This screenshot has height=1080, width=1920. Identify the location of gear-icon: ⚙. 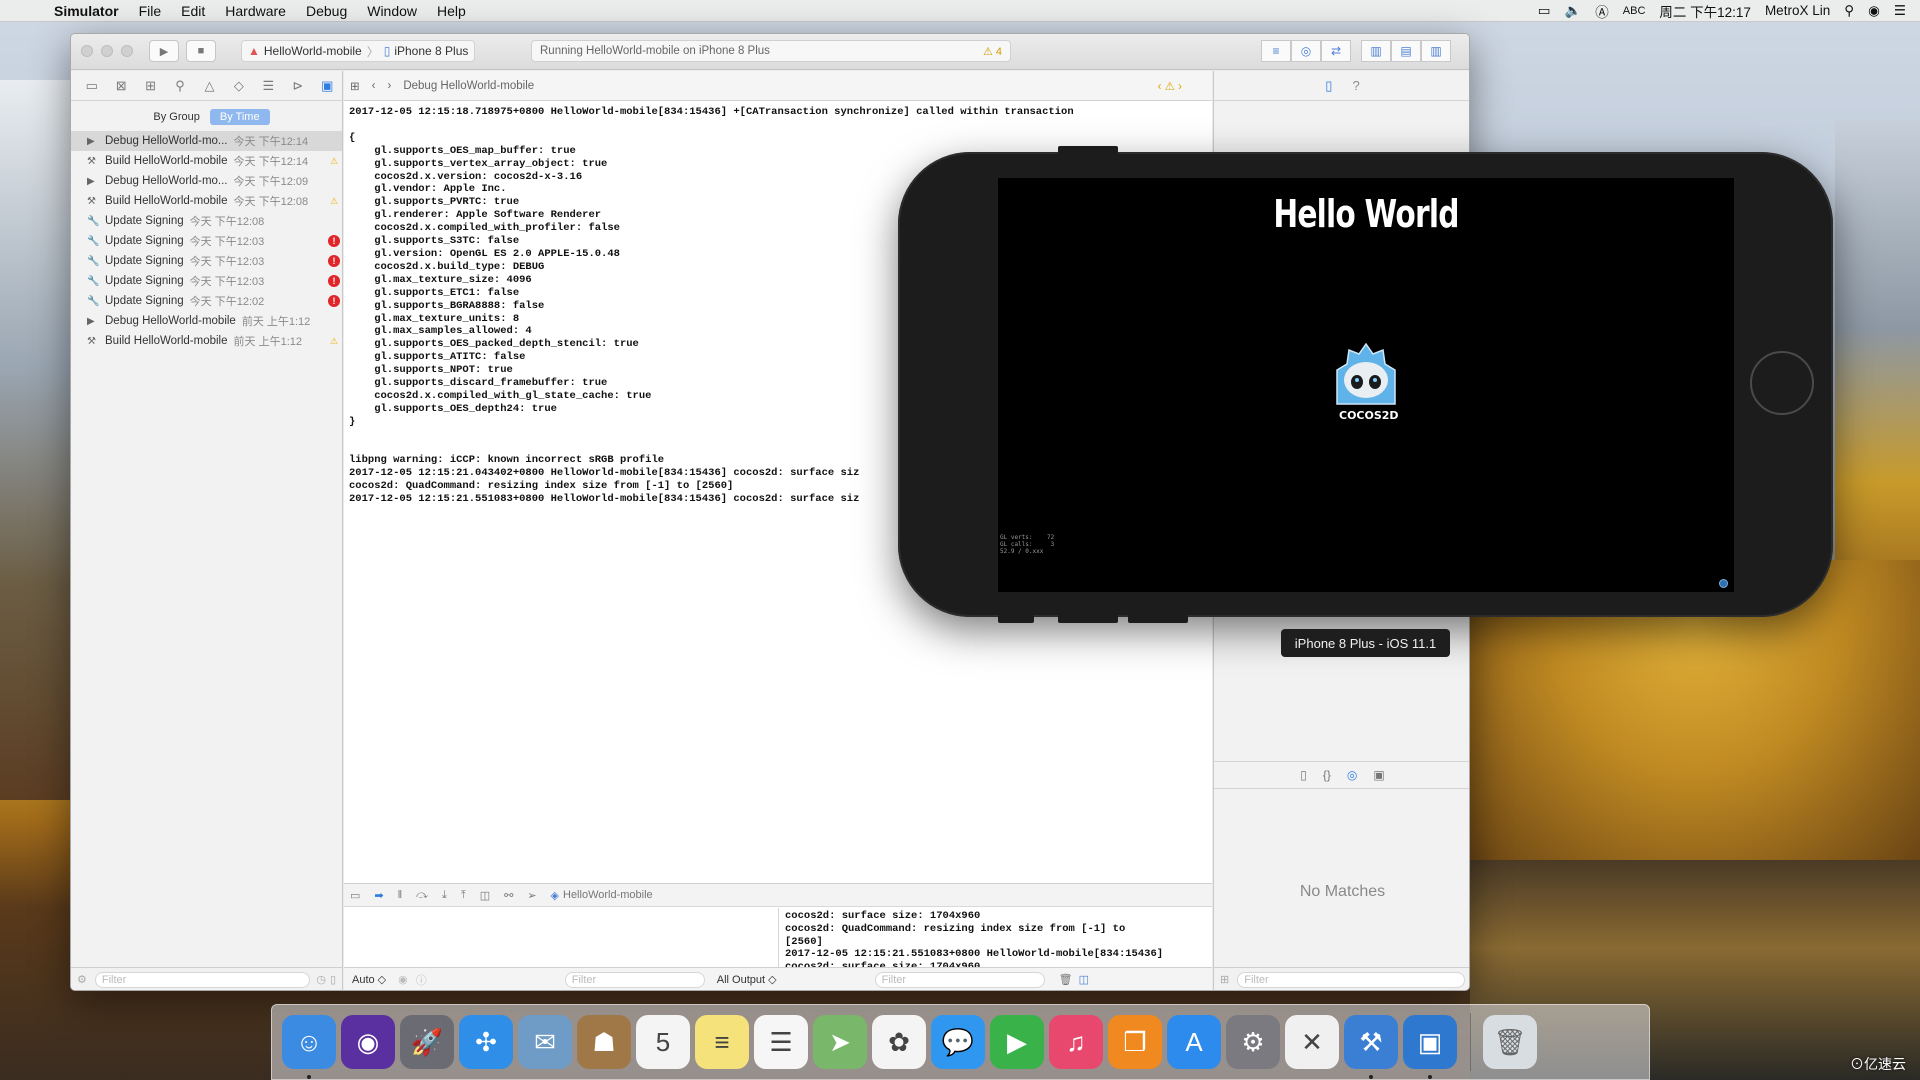
(82, 979).